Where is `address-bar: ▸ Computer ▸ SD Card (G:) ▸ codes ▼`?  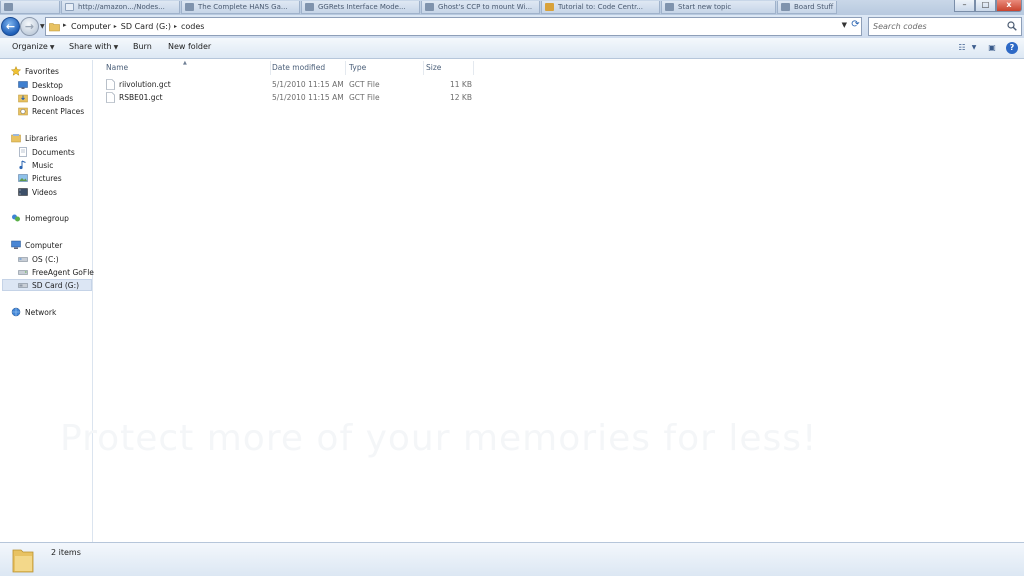 address-bar: ▸ Computer ▸ SD Card (G:) ▸ codes ▼ is located at coordinates (453, 26).